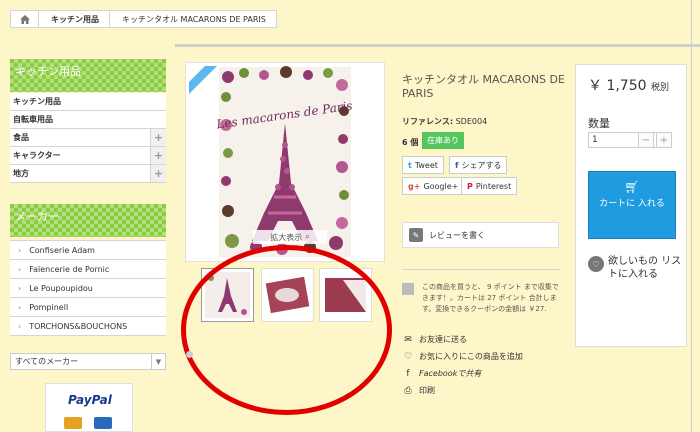  I want to click on category-label: 地方, so click(21, 173).